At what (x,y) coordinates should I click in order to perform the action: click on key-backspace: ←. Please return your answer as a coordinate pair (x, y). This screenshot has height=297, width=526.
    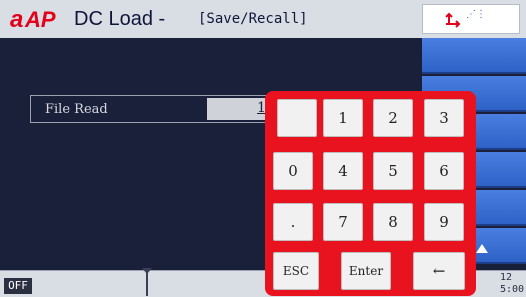
    Looking at the image, I should click on (439, 271).